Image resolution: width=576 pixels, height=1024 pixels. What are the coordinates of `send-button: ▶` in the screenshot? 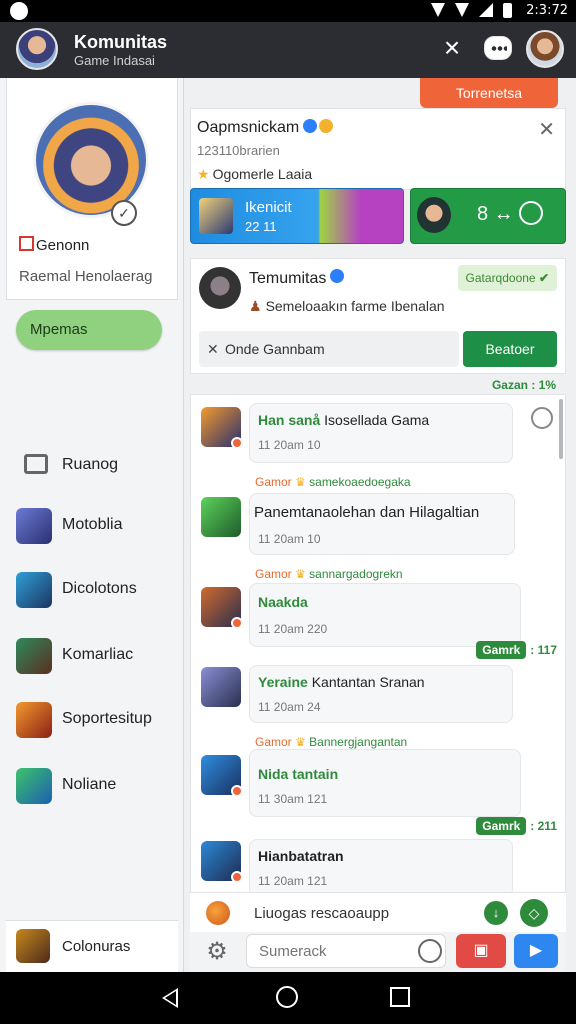 It's located at (536, 951).